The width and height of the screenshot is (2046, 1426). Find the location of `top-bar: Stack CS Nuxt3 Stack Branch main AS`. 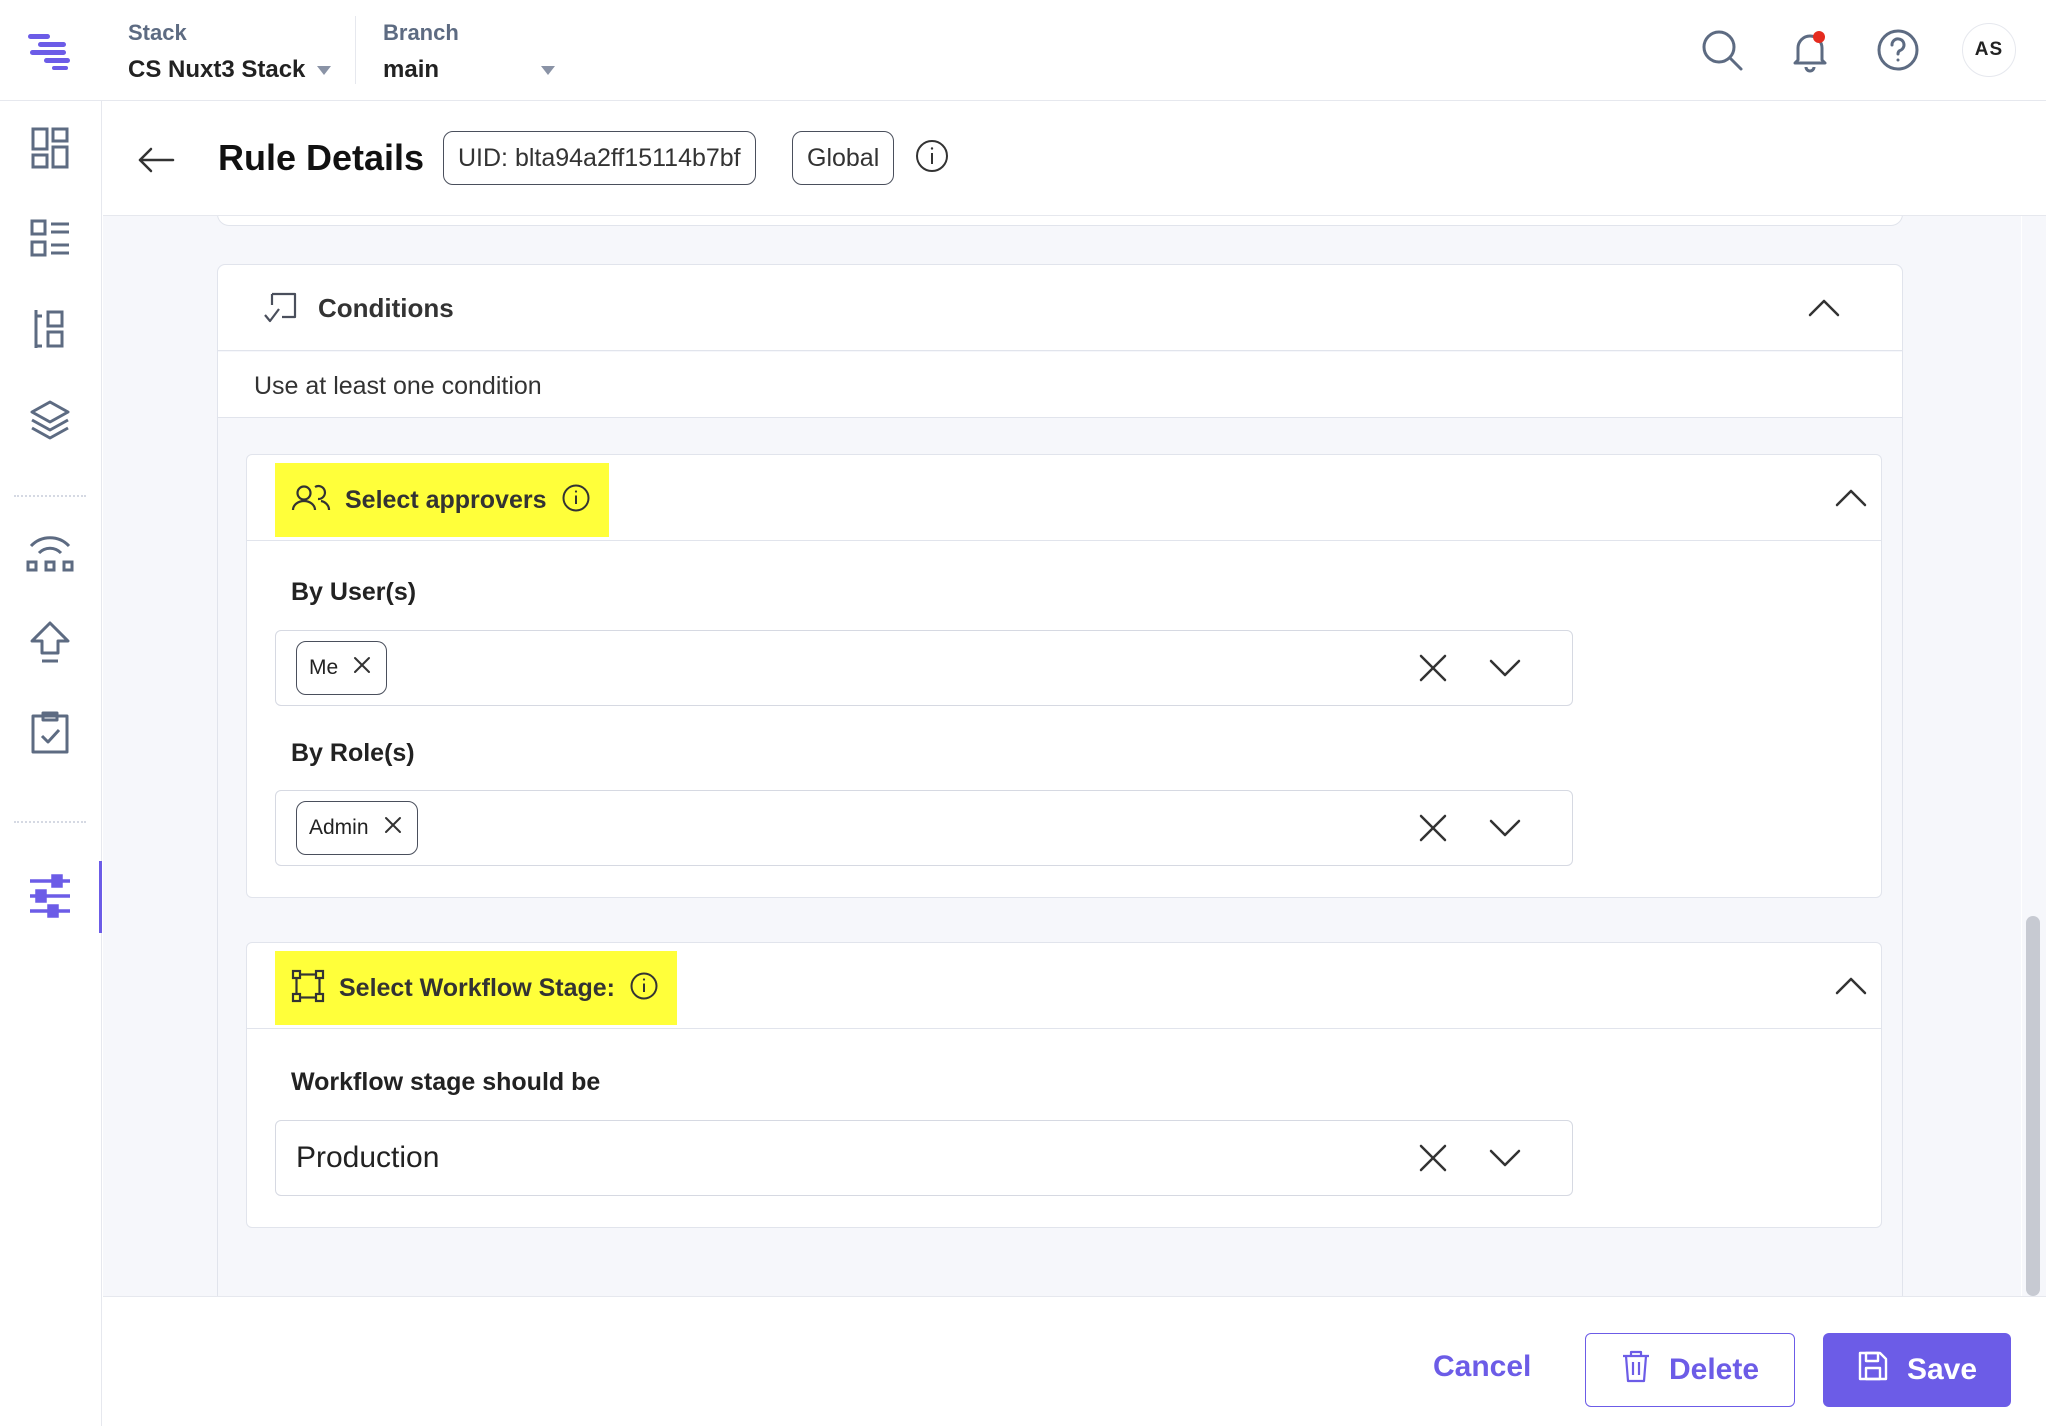

top-bar: Stack CS Nuxt3 Stack Branch main AS is located at coordinates (1023, 50).